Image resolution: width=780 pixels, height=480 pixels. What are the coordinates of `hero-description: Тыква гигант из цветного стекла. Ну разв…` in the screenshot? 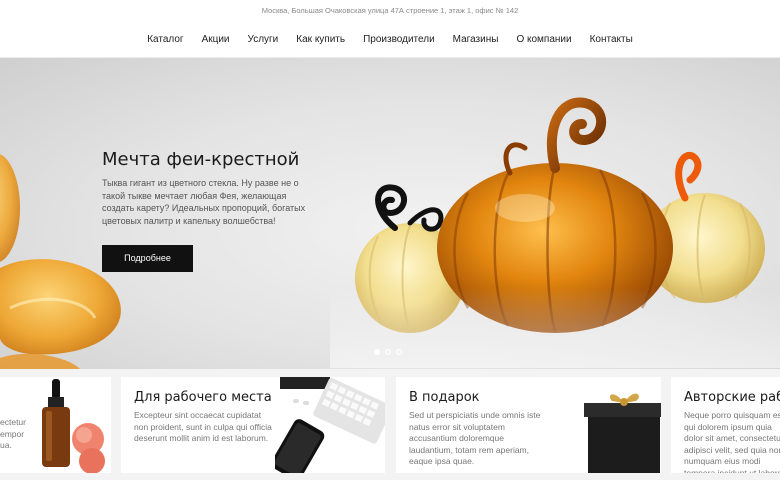 It's located at (204, 202).